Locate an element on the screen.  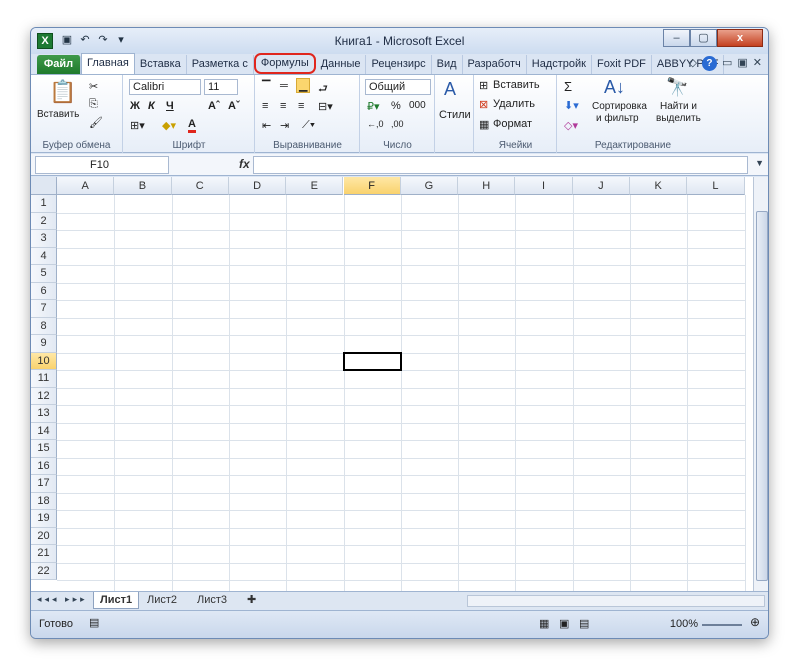
copy-icon: ⎘ is located at coordinates (93, 104).